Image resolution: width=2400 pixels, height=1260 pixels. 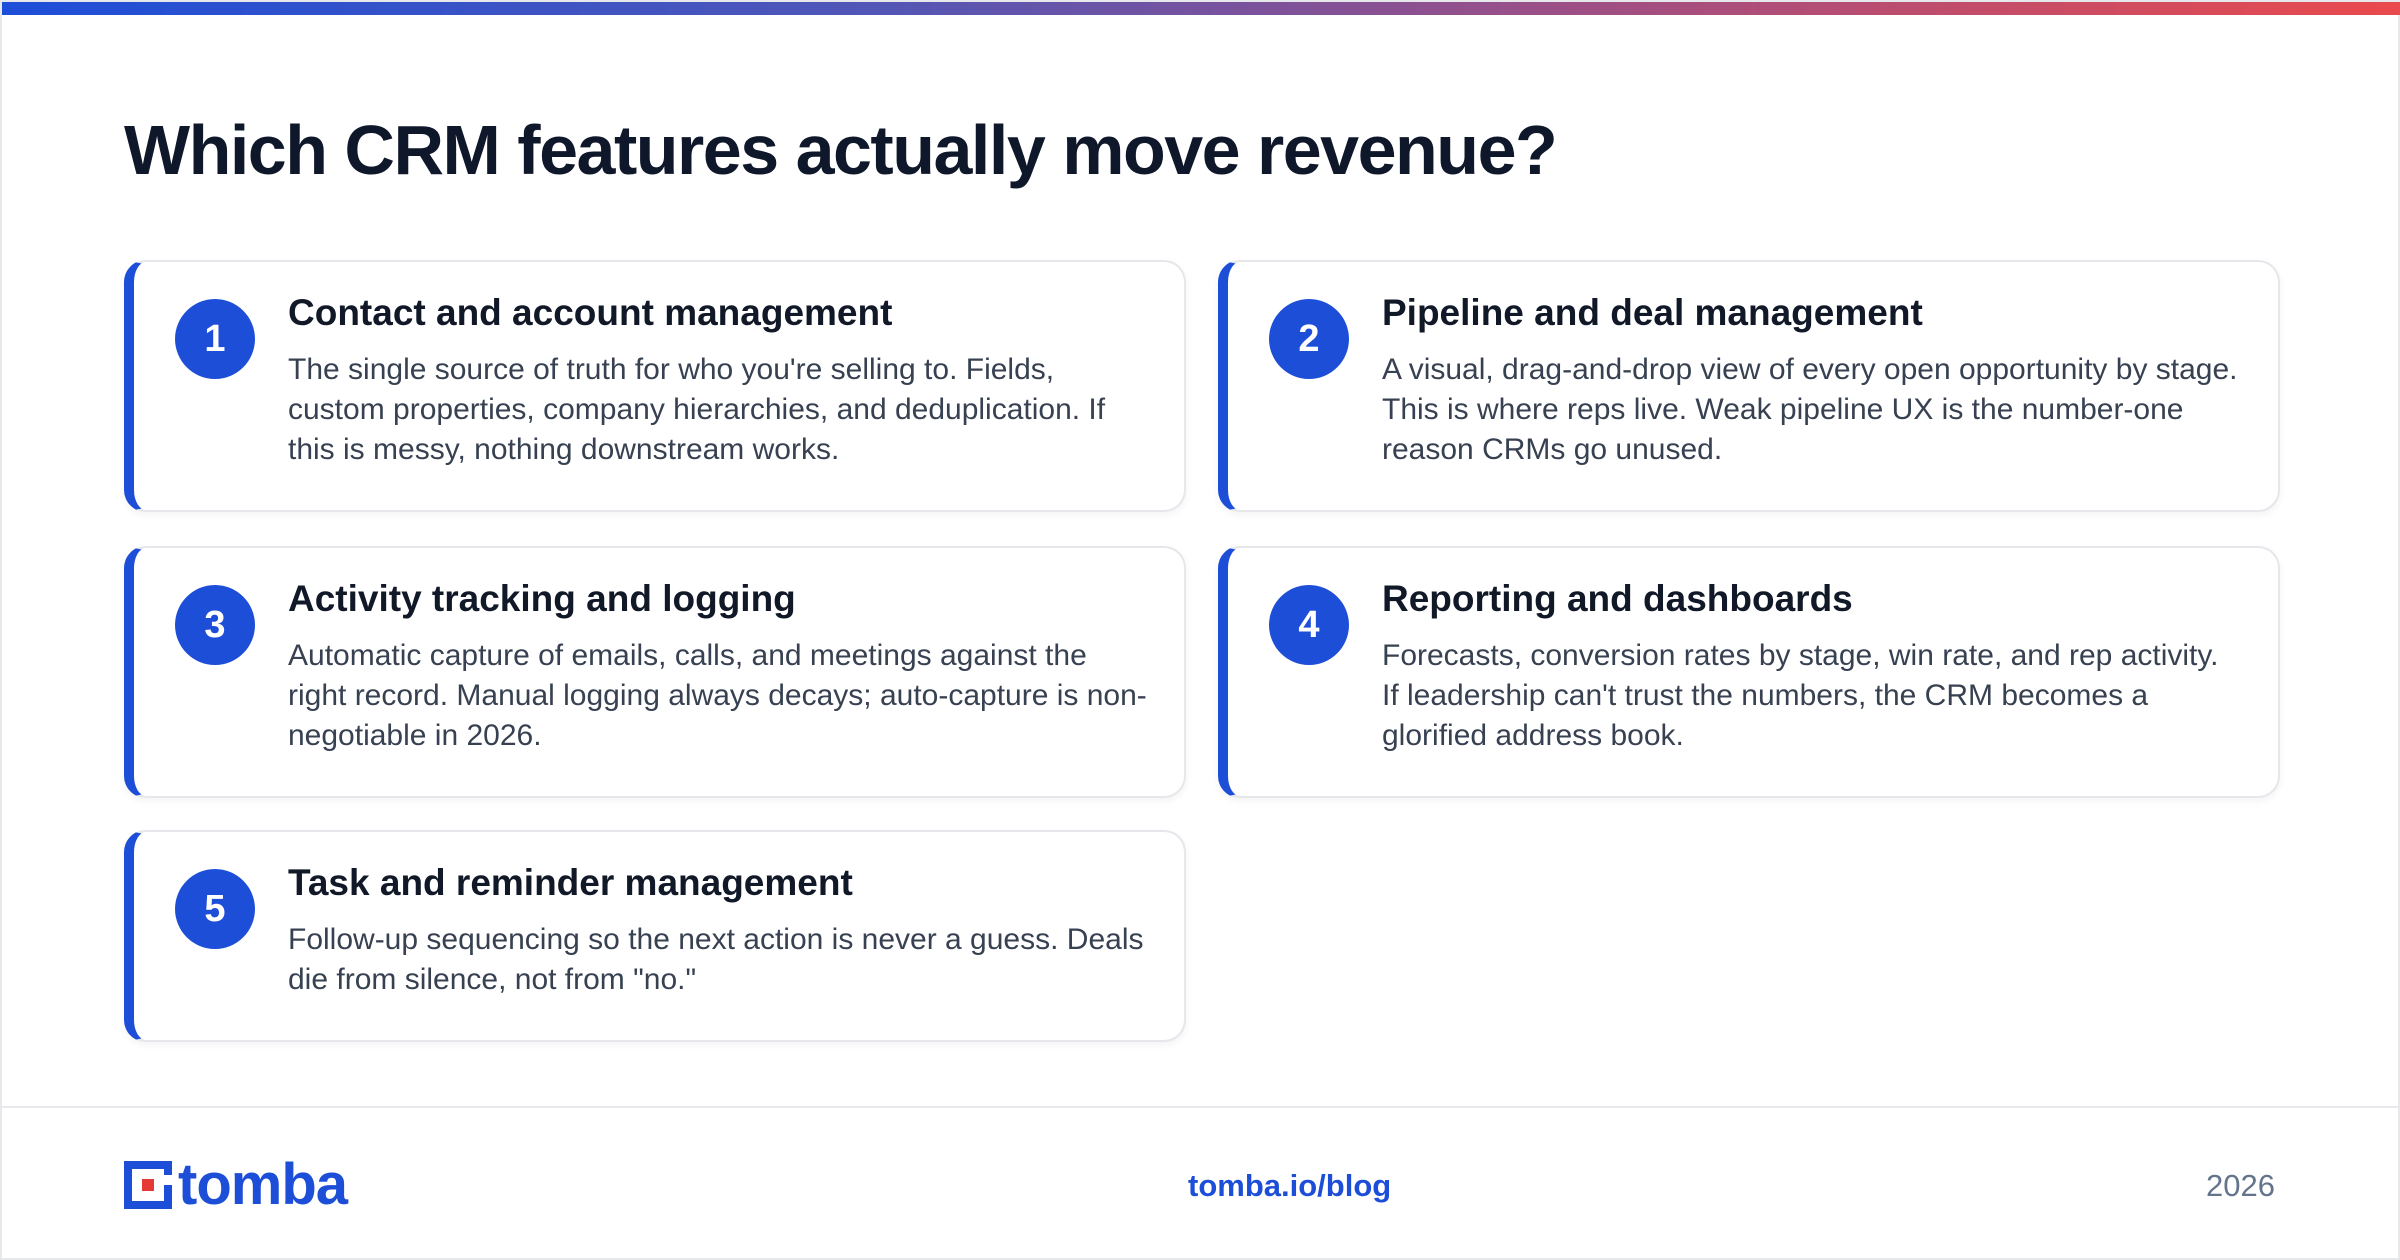 What do you see at coordinates (2240, 1185) in the screenshot?
I see `footer-year: 2026` at bounding box center [2240, 1185].